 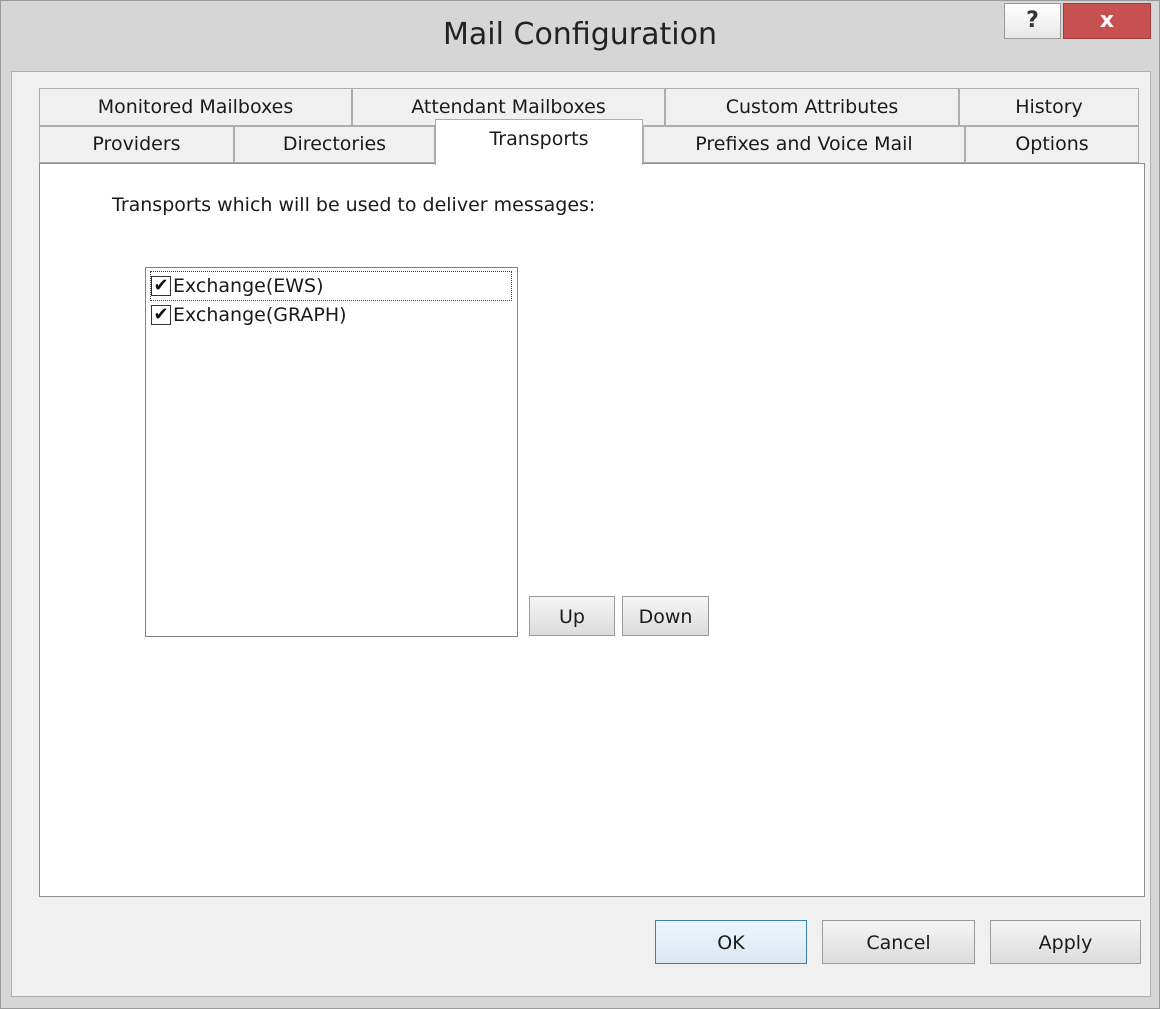 I want to click on tab-history: History, so click(x=1049, y=107).